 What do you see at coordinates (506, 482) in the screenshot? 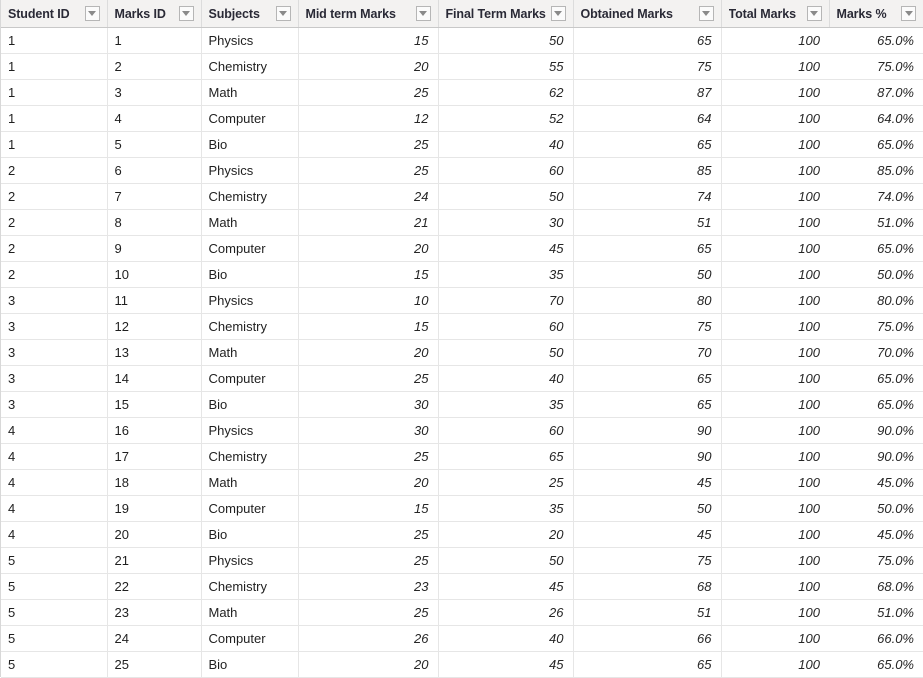
I see `cell-final_term: 25` at bounding box center [506, 482].